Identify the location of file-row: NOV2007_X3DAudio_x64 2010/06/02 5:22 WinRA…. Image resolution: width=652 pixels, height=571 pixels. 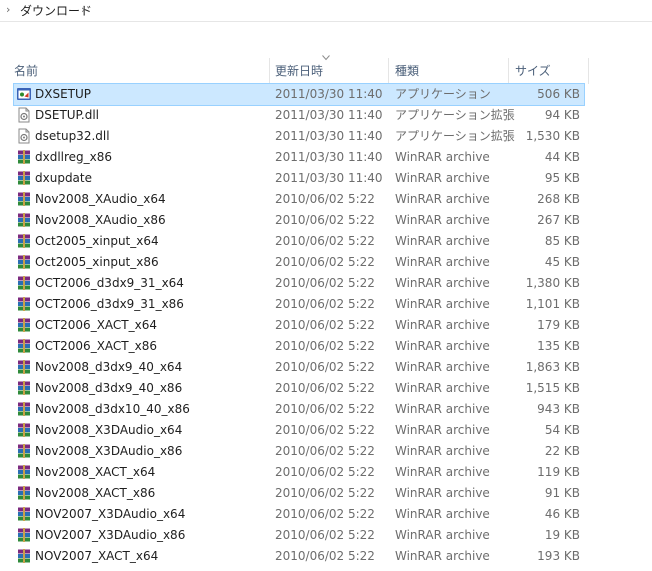
(299, 514).